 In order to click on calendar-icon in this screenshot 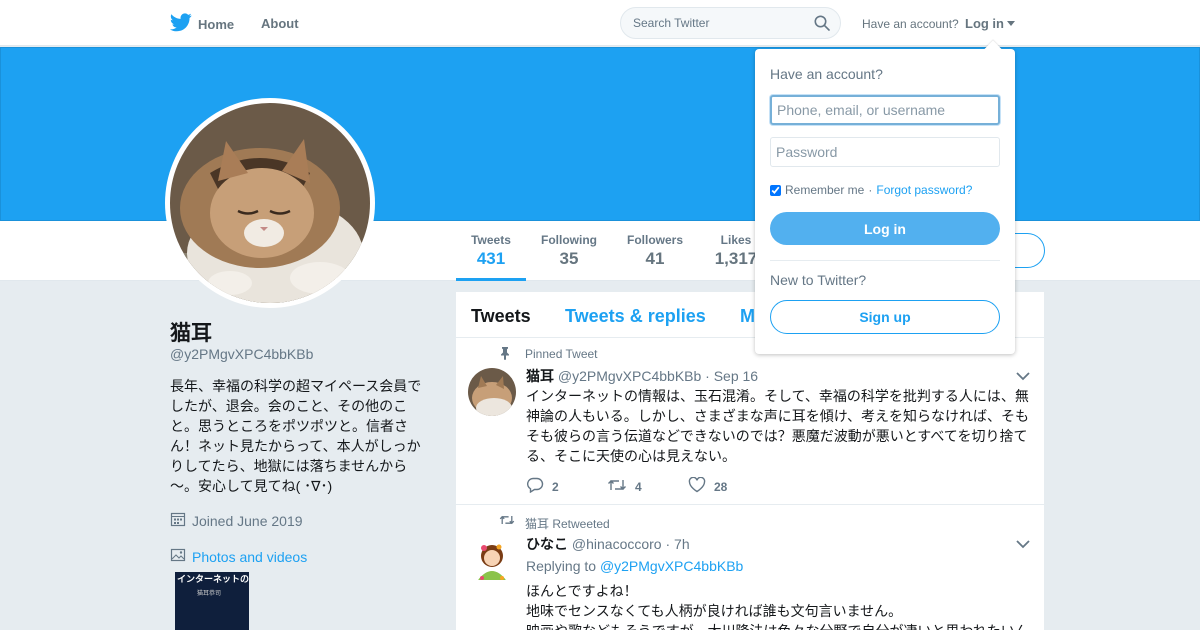, I will do `click(178, 520)`.